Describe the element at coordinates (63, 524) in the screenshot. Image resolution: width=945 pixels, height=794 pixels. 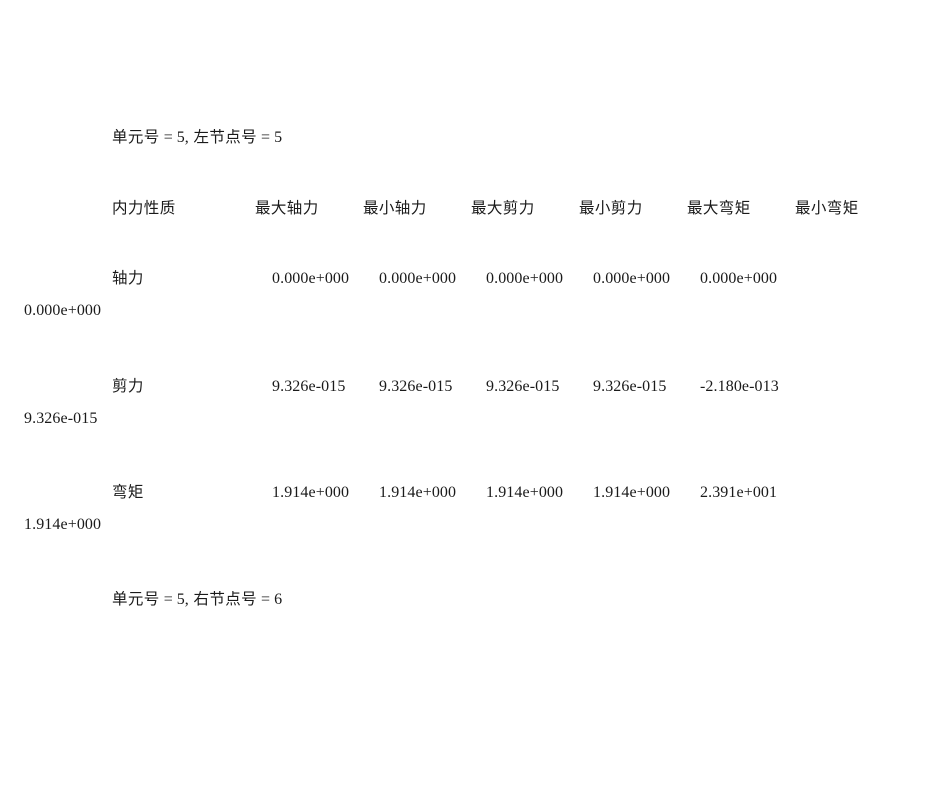
I see `cell-moment-min-moment: 1.914e+000` at that location.